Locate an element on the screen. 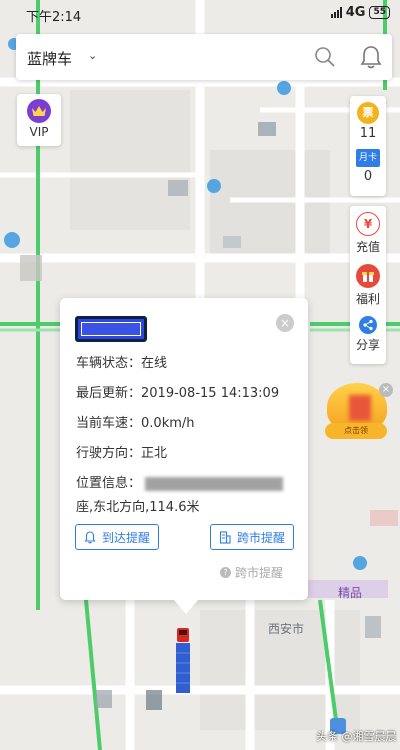  location-row-2: 座,东北方向,114.6米 is located at coordinates (137, 505).